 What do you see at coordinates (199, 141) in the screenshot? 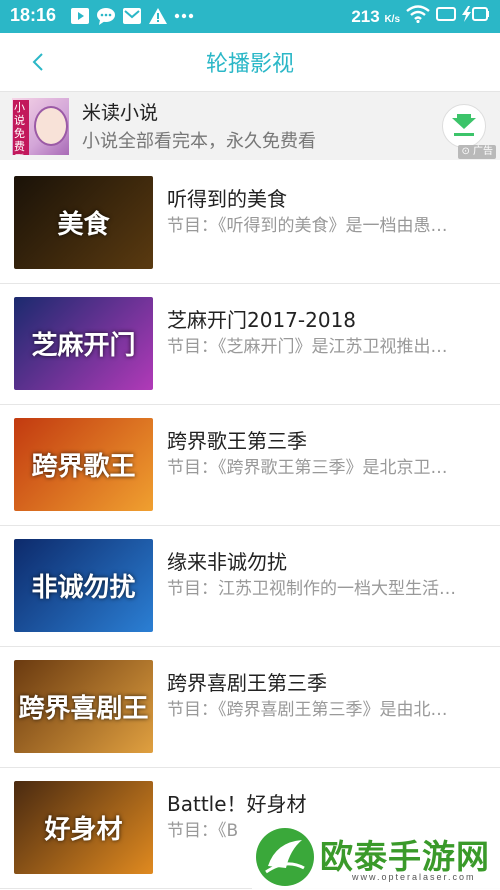
I see `ad-subtitle: 小说全部看完本，永久免费看` at bounding box center [199, 141].